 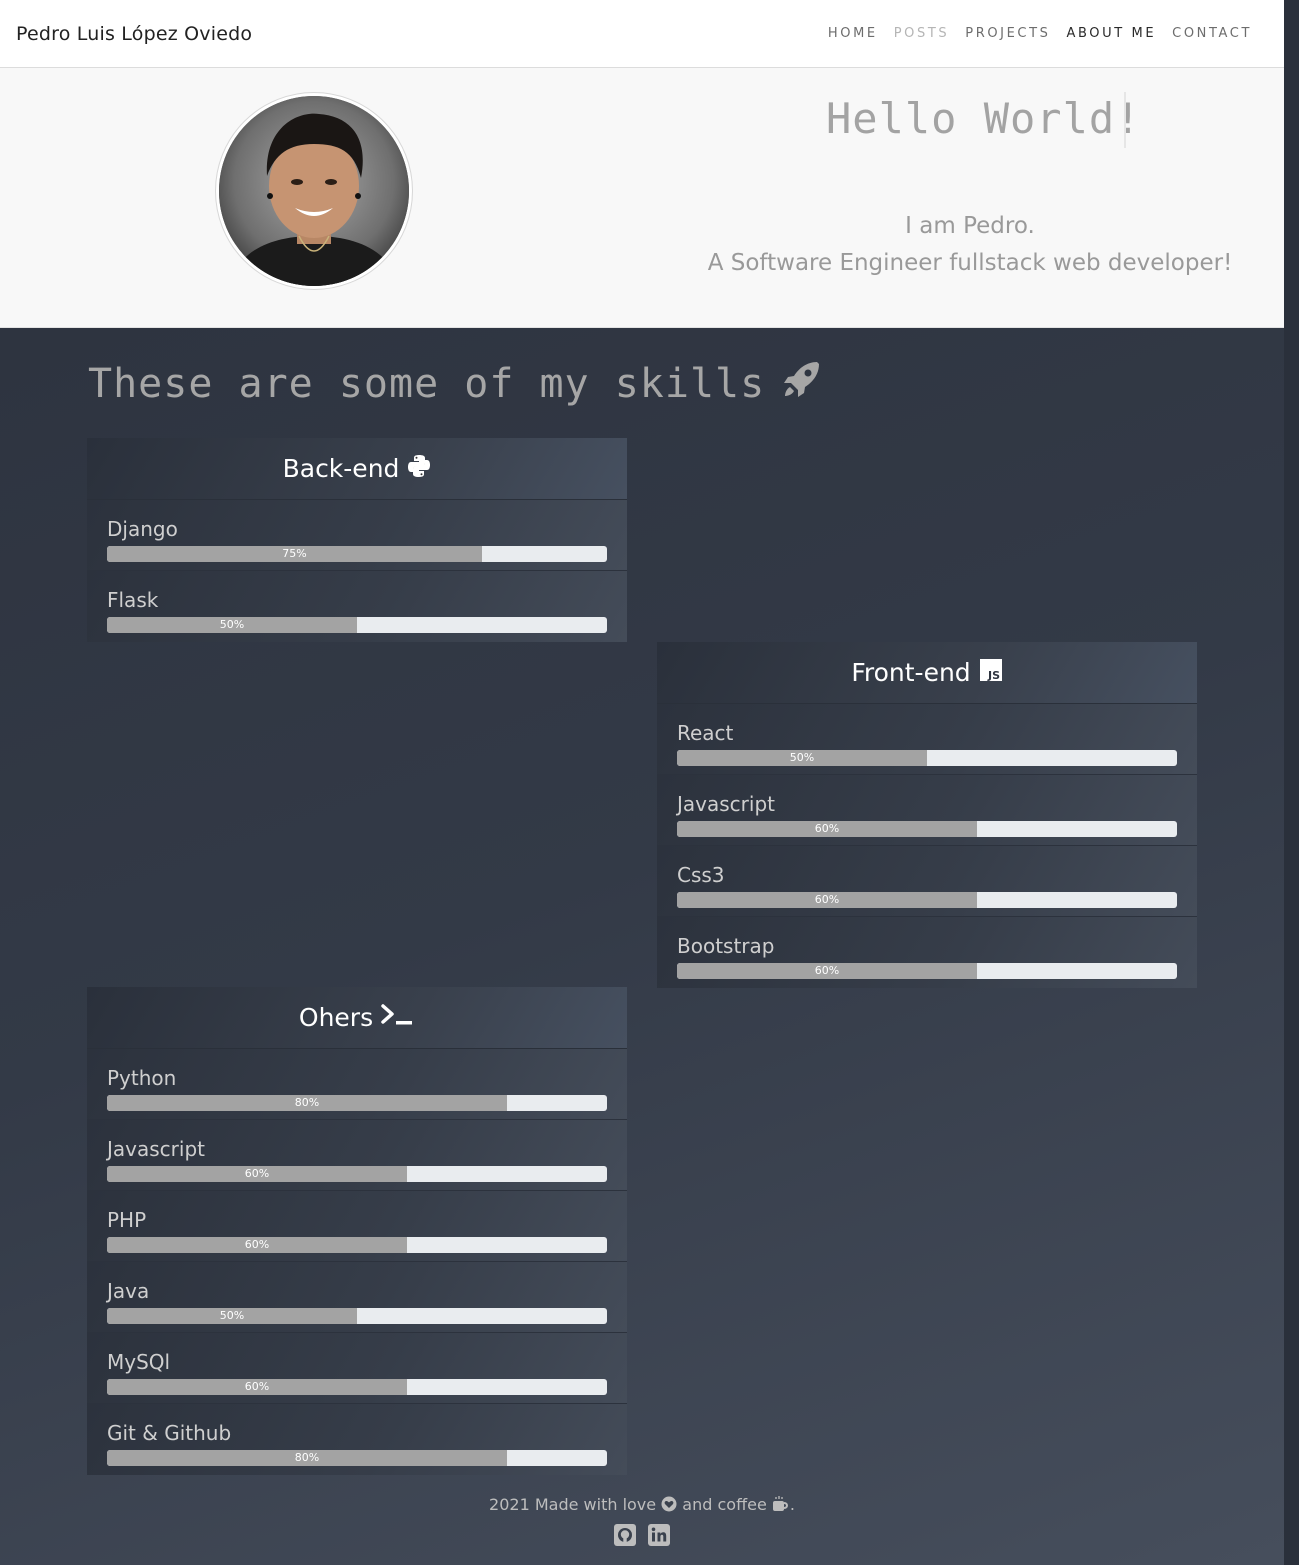 I want to click on skill-bootstrap: Bootstrap 60%, so click(x=927, y=952).